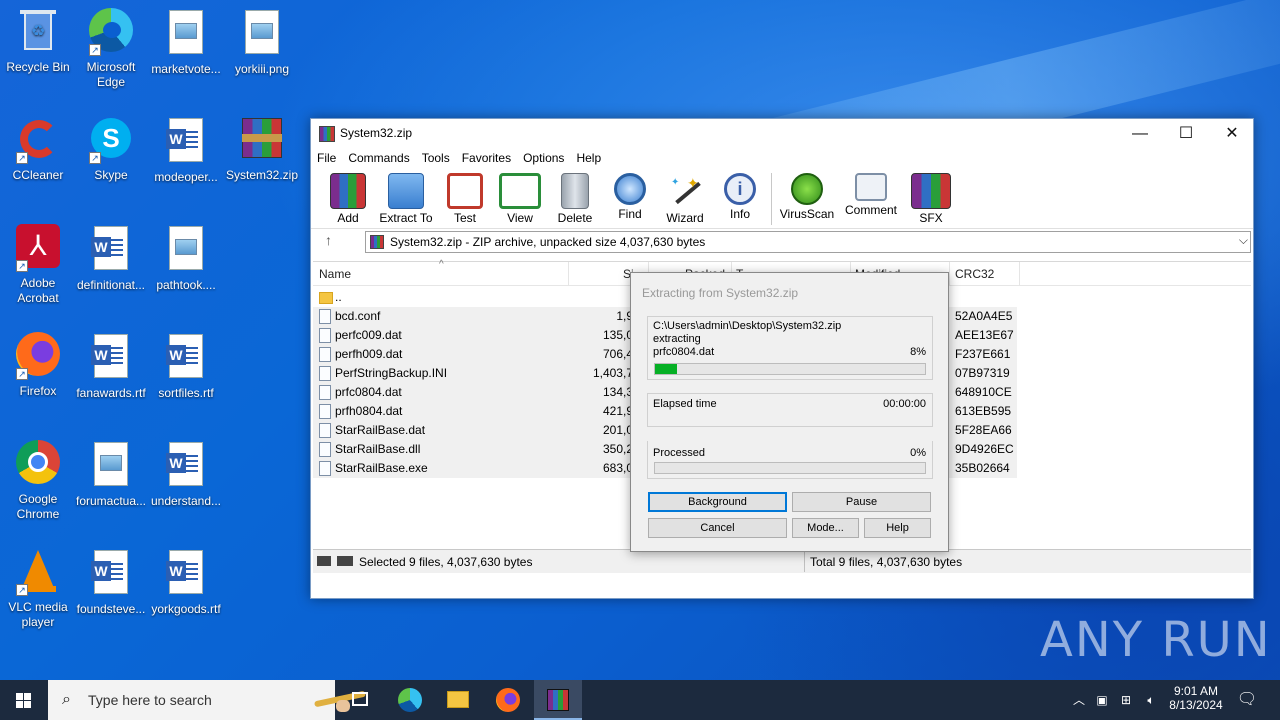 This screenshot has width=1280, height=720. Describe the element at coordinates (897, 528) in the screenshot. I see `help-button: Help` at that location.